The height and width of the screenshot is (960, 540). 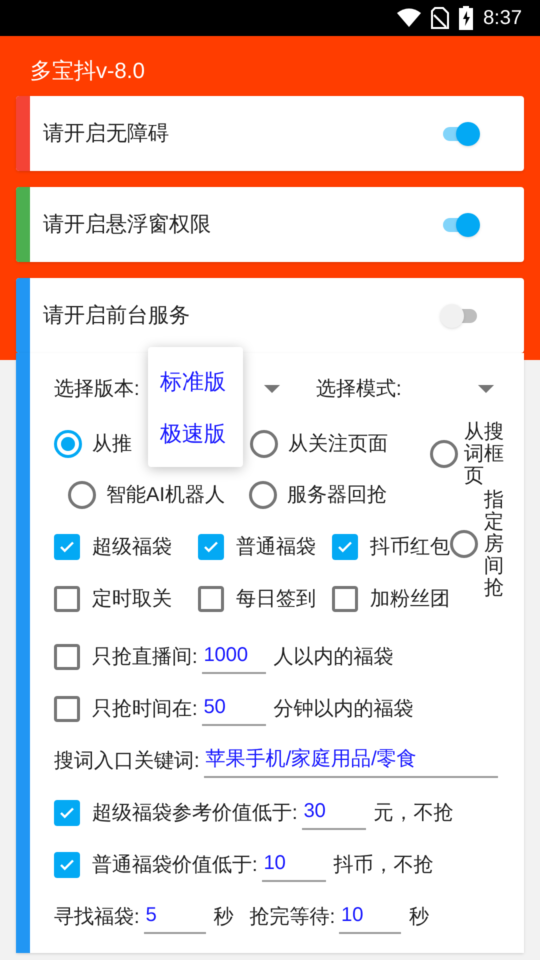 I want to click on permission-card: 请开启前台服务, so click(x=270, y=315).